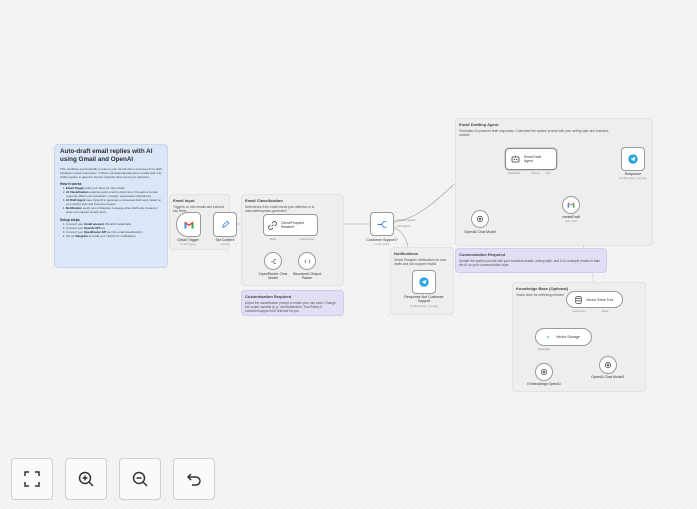  Describe the element at coordinates (633, 174) in the screenshot. I see `response-label: Response` at that location.